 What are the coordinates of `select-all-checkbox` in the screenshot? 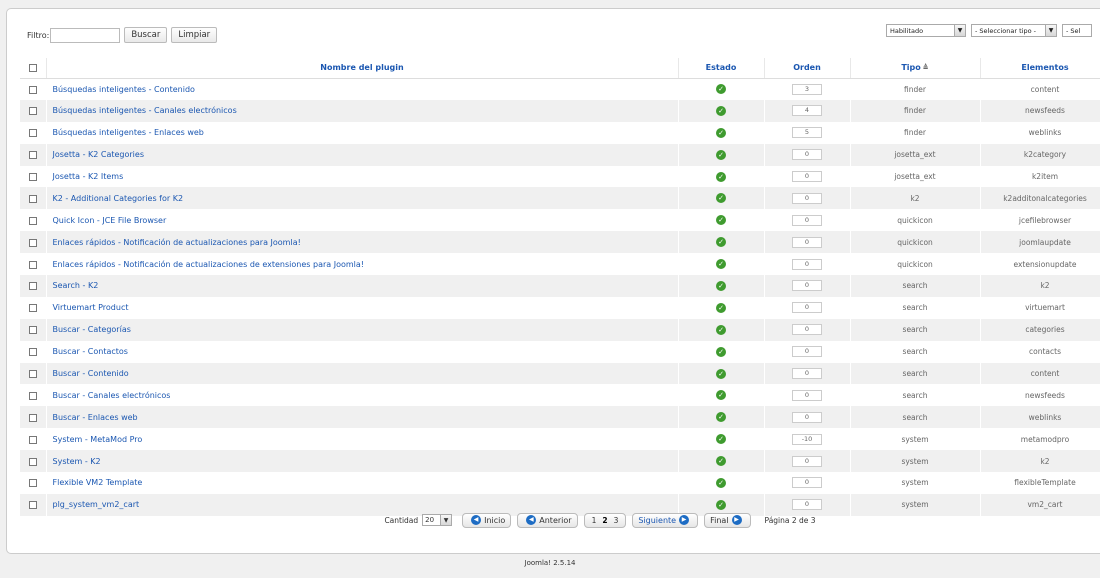 It's located at (32, 67).